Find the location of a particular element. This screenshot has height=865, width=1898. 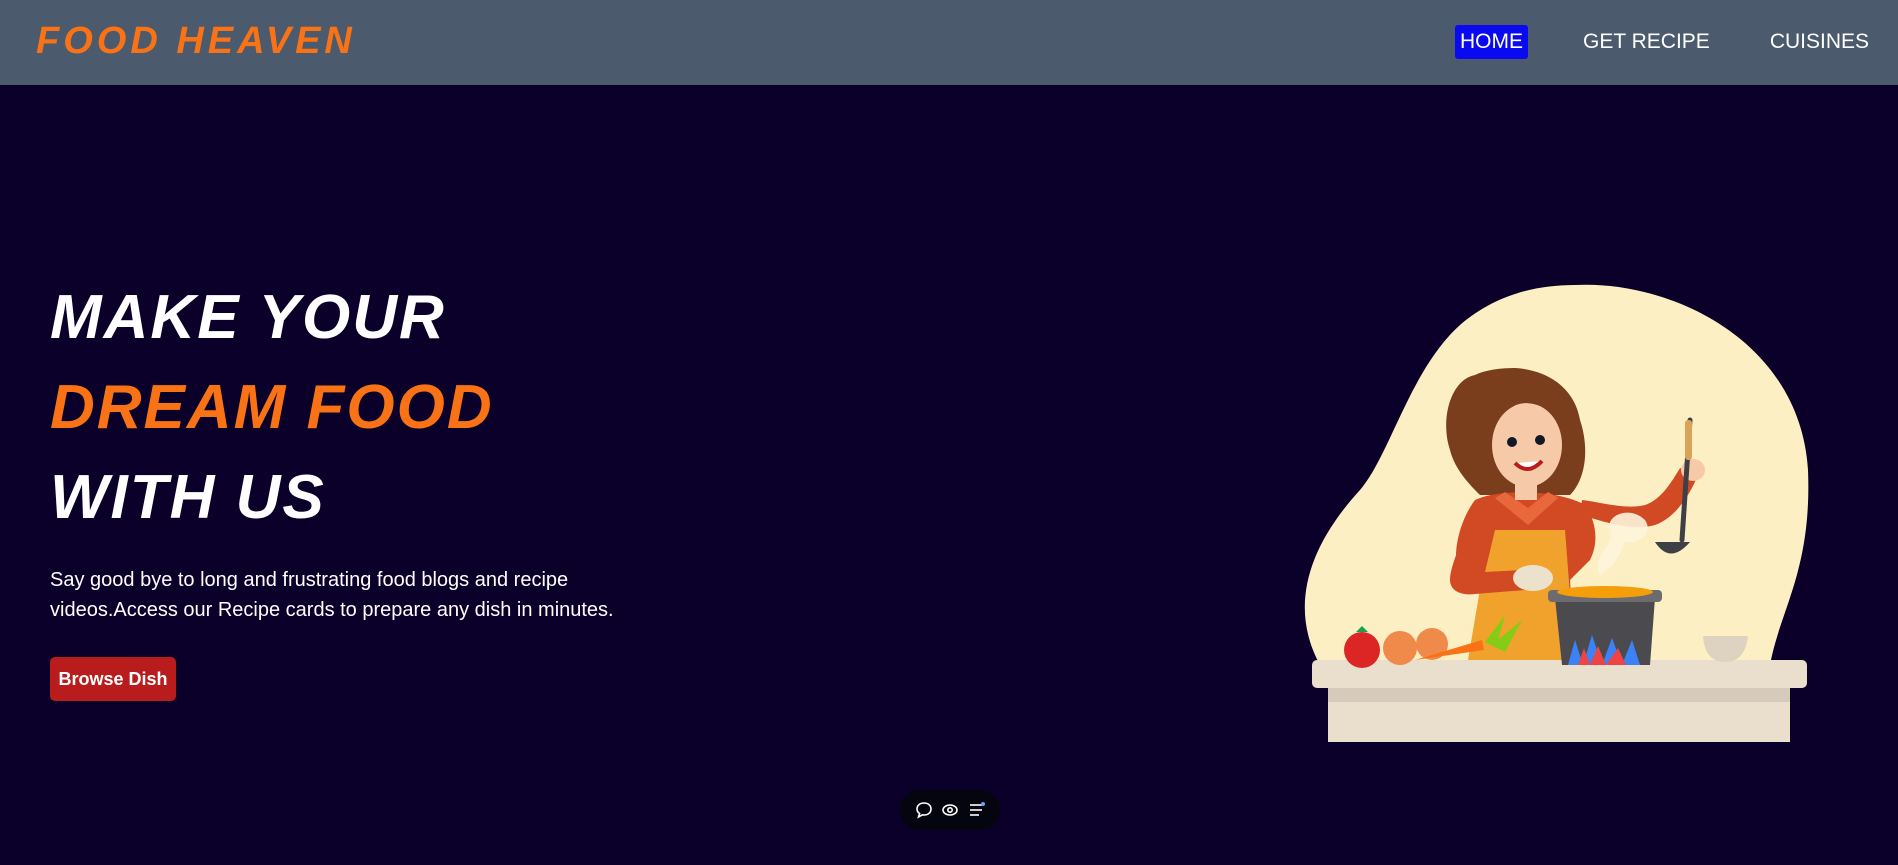

headline-line-2: DREAM FOOD is located at coordinates (272, 407).